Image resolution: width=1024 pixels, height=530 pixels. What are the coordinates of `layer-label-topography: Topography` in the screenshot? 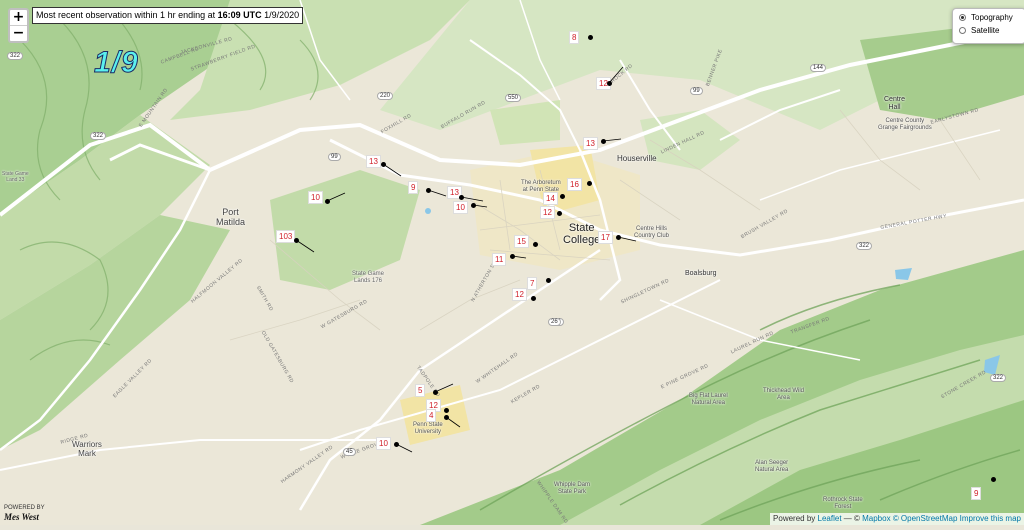 It's located at (992, 17).